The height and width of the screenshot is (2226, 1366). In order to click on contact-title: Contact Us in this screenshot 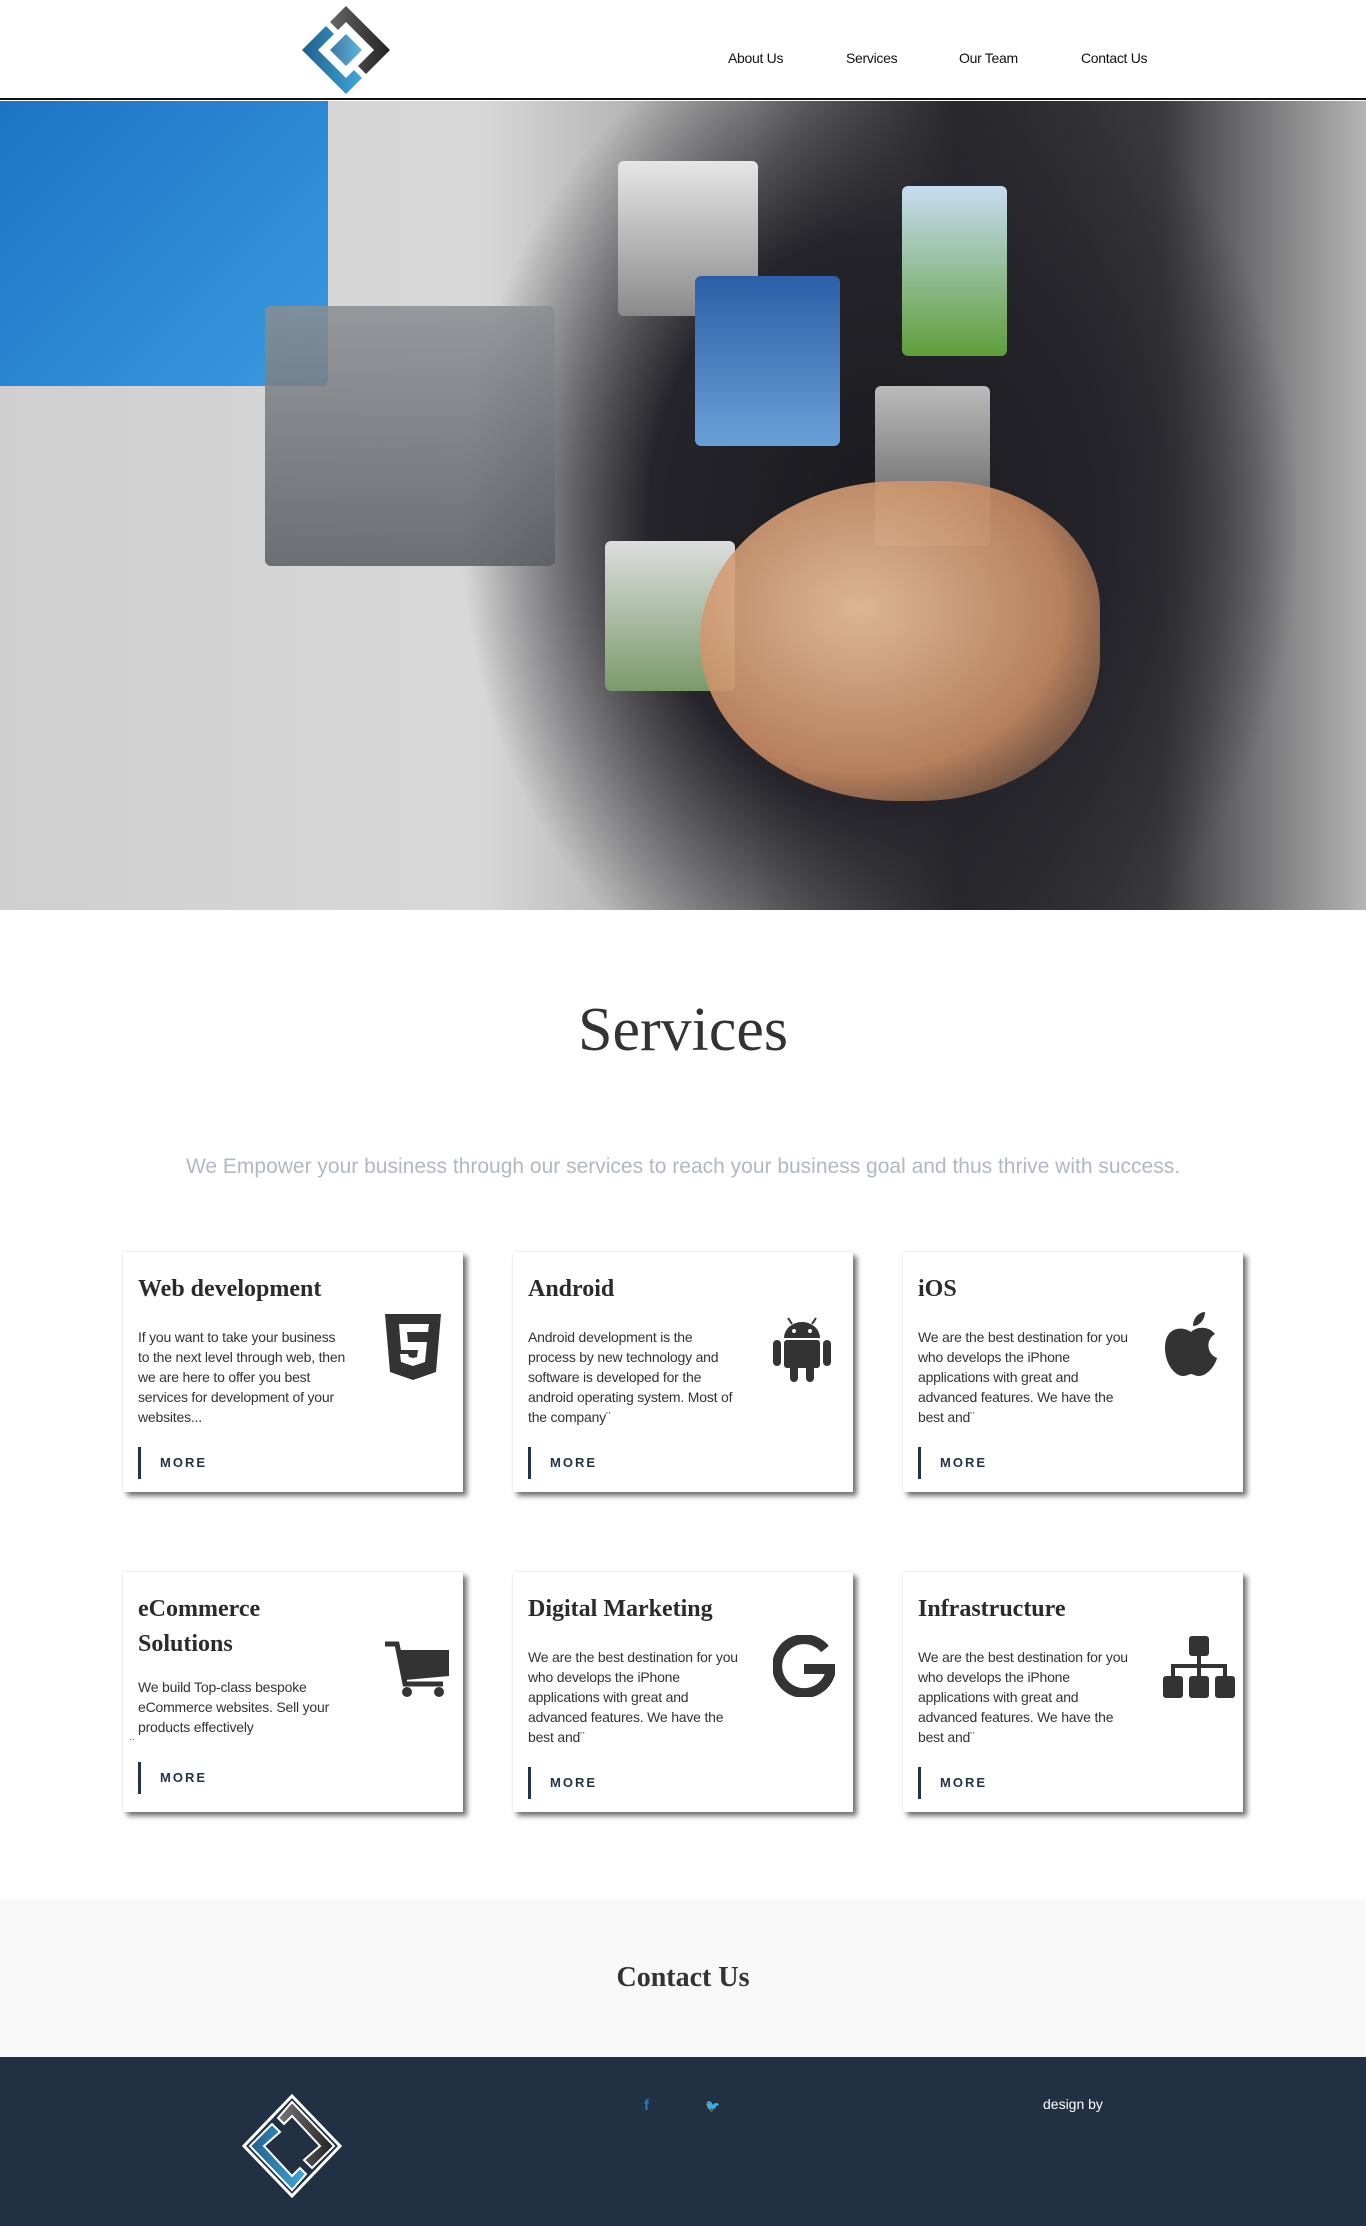, I will do `click(683, 1977)`.